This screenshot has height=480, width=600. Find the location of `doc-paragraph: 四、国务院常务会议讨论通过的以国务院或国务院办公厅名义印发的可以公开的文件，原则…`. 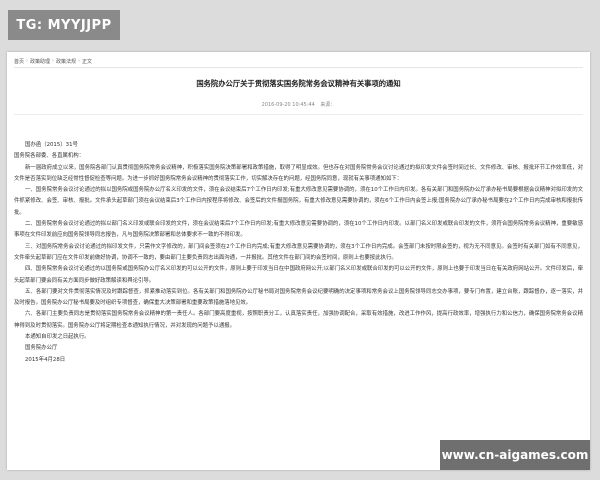

doc-paragraph: 四、国务院常务会议讨论通过的以国务院或国务院办公厅名义印发的可以公开的文件，原则… is located at coordinates (298, 275).